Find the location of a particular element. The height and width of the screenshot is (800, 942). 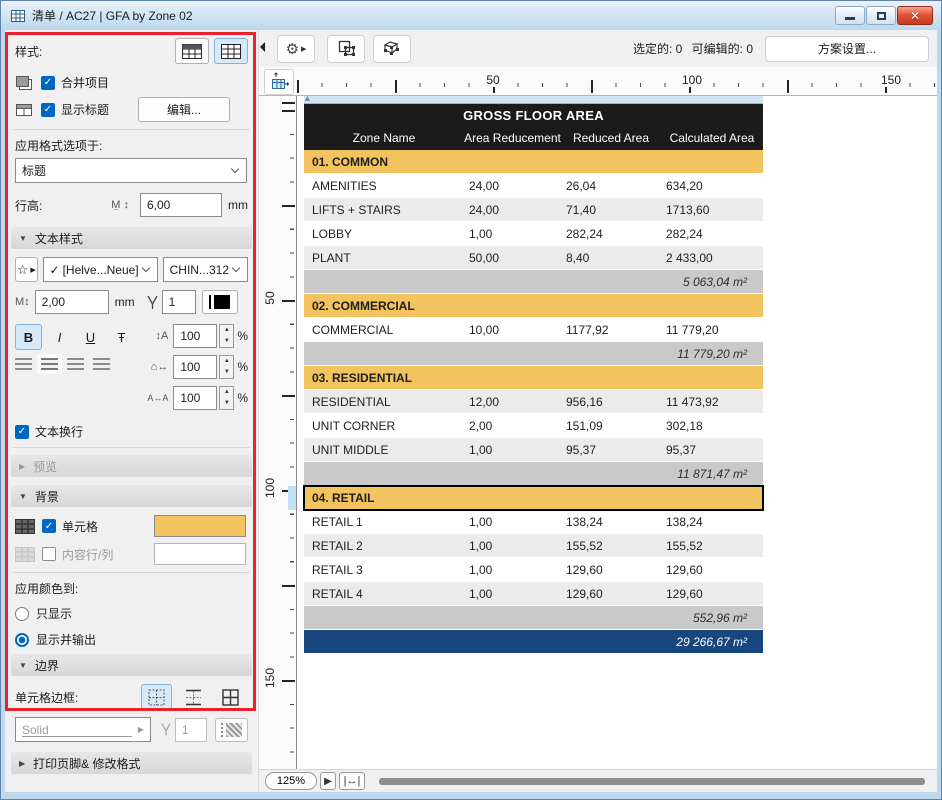

group-row: 04. RETAIL is located at coordinates (533, 498).